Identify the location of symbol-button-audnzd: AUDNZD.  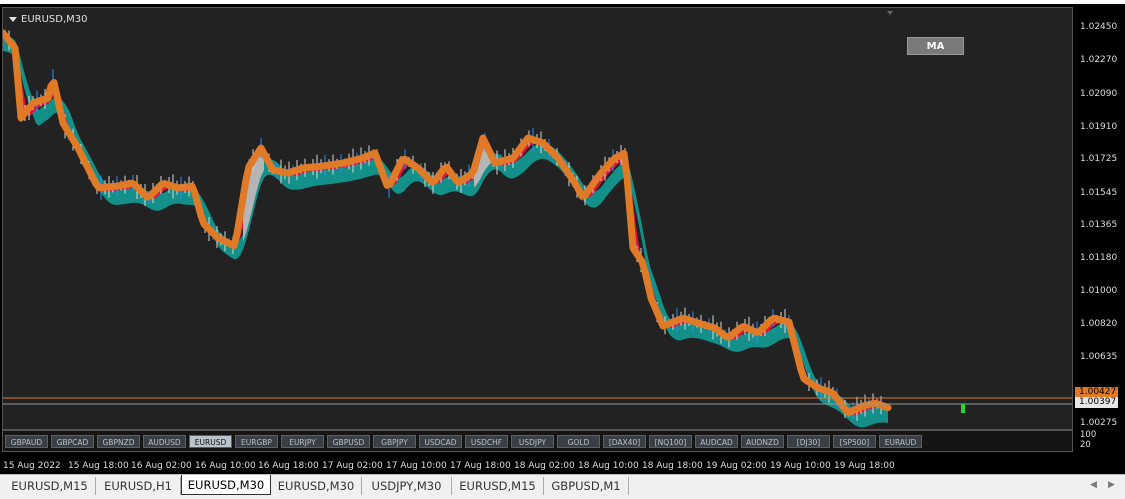
(762, 441).